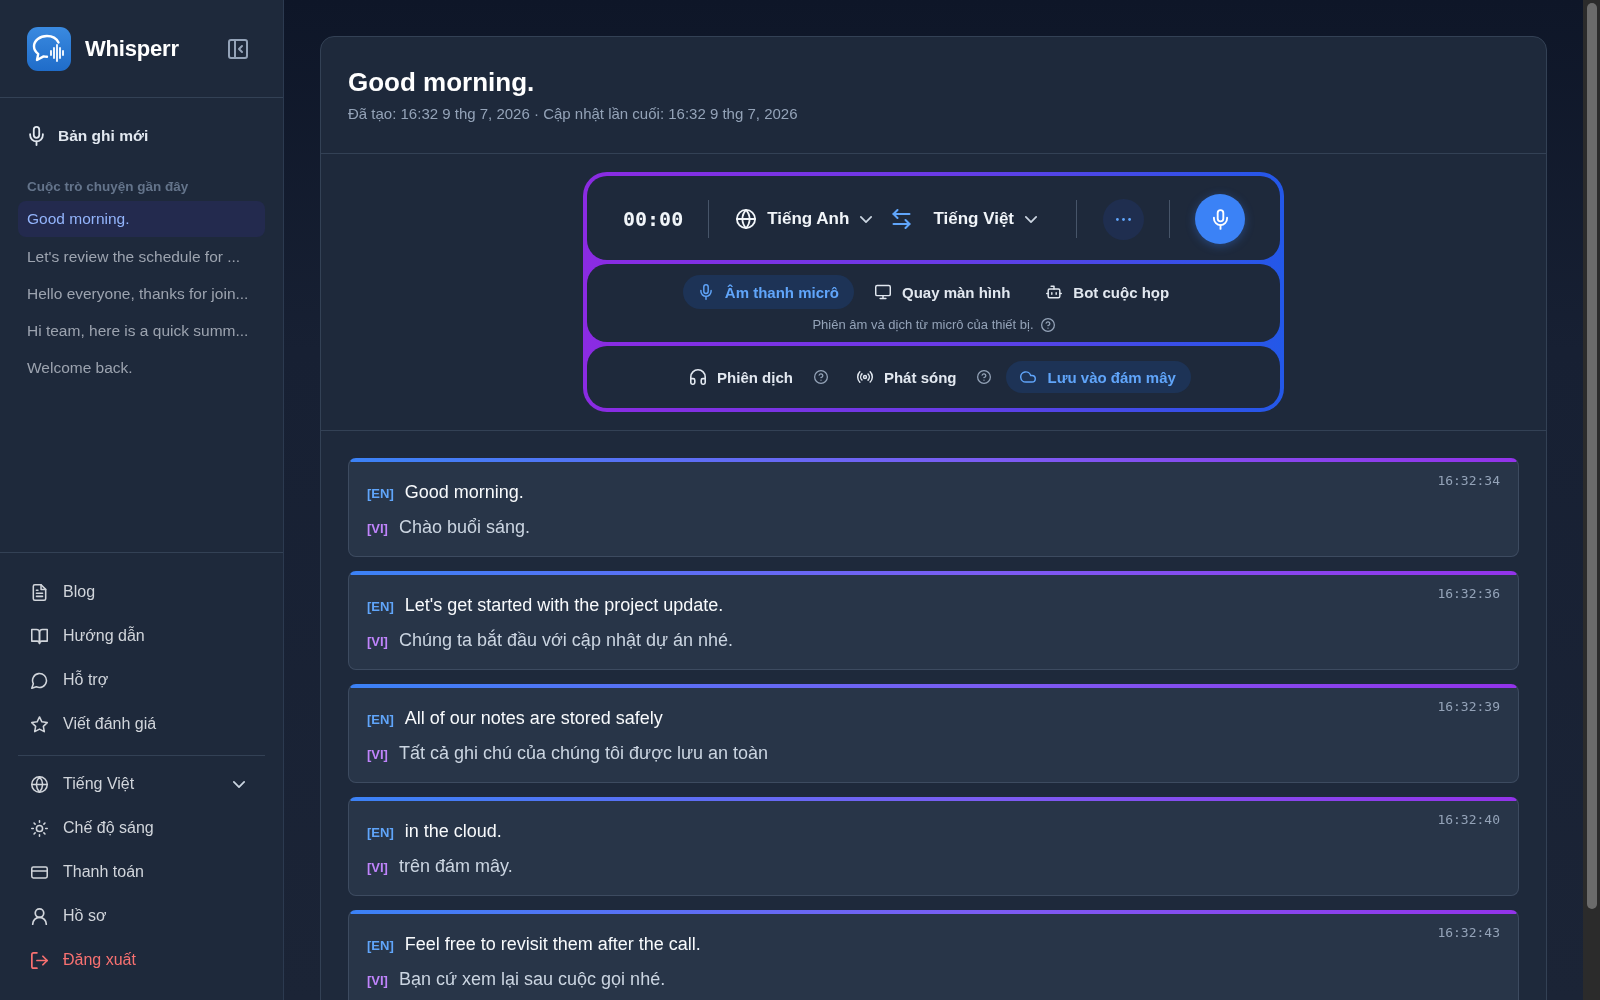 The width and height of the screenshot is (1600, 1000). Describe the element at coordinates (573, 114) in the screenshot. I see `conversation-meta: Đã tạo: 16:32 9 thg 7, 2026 · Cập nhật lần cuối: 16:32 9 thg 7, 2026` at that location.